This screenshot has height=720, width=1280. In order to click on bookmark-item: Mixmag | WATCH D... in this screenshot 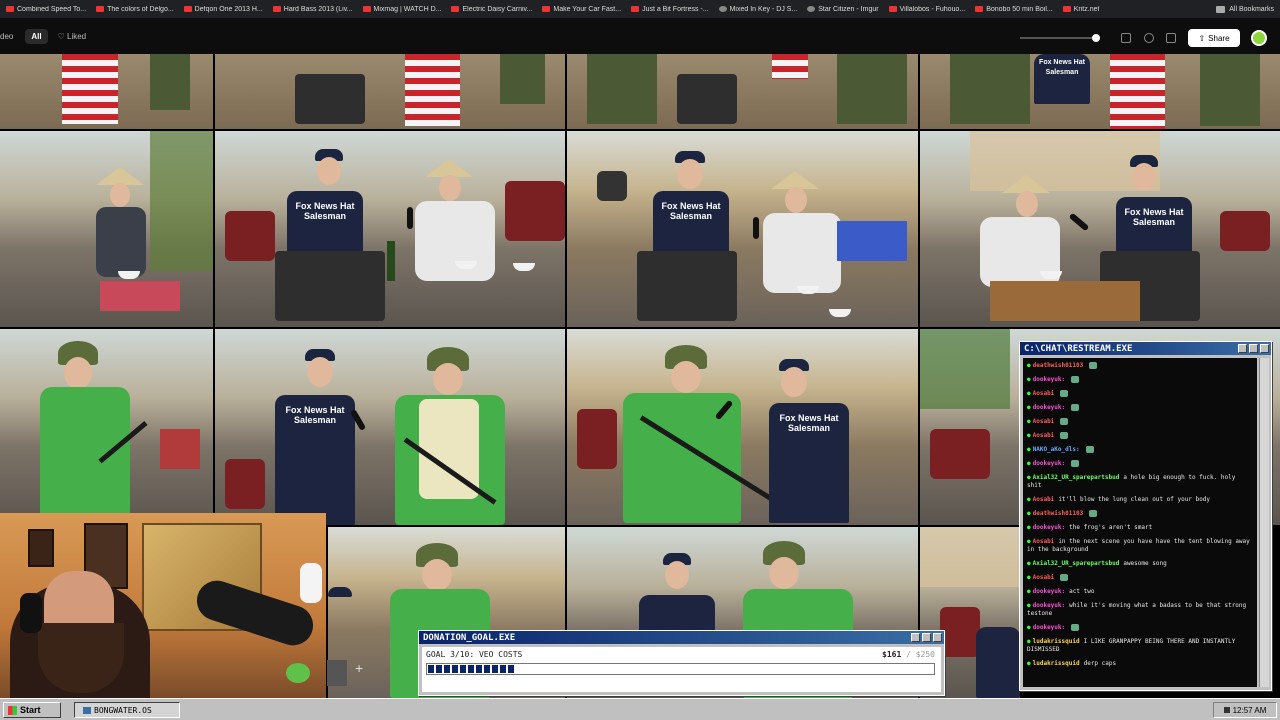, I will do `click(401, 9)`.